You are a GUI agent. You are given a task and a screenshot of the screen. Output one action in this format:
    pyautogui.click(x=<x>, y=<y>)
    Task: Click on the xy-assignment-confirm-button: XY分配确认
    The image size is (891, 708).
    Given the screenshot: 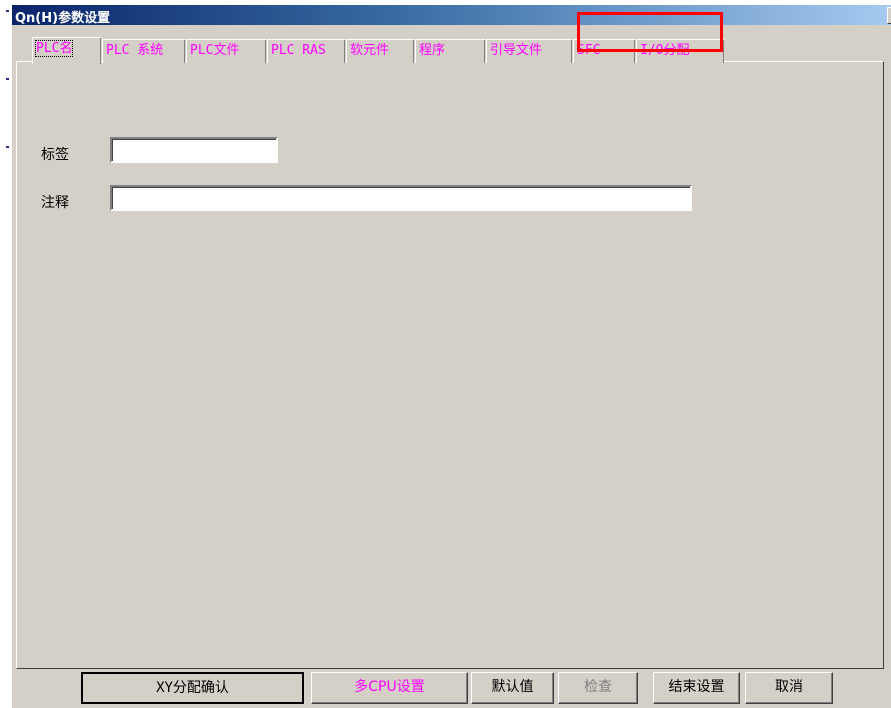 What is the action you would take?
    pyautogui.click(x=192, y=688)
    